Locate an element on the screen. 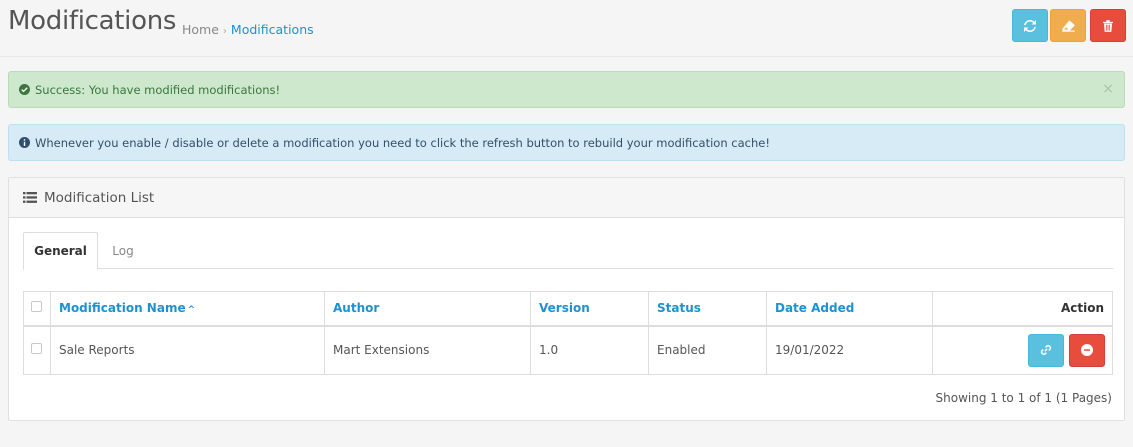 The height and width of the screenshot is (447, 1133). select-all-checkbox is located at coordinates (36, 307).